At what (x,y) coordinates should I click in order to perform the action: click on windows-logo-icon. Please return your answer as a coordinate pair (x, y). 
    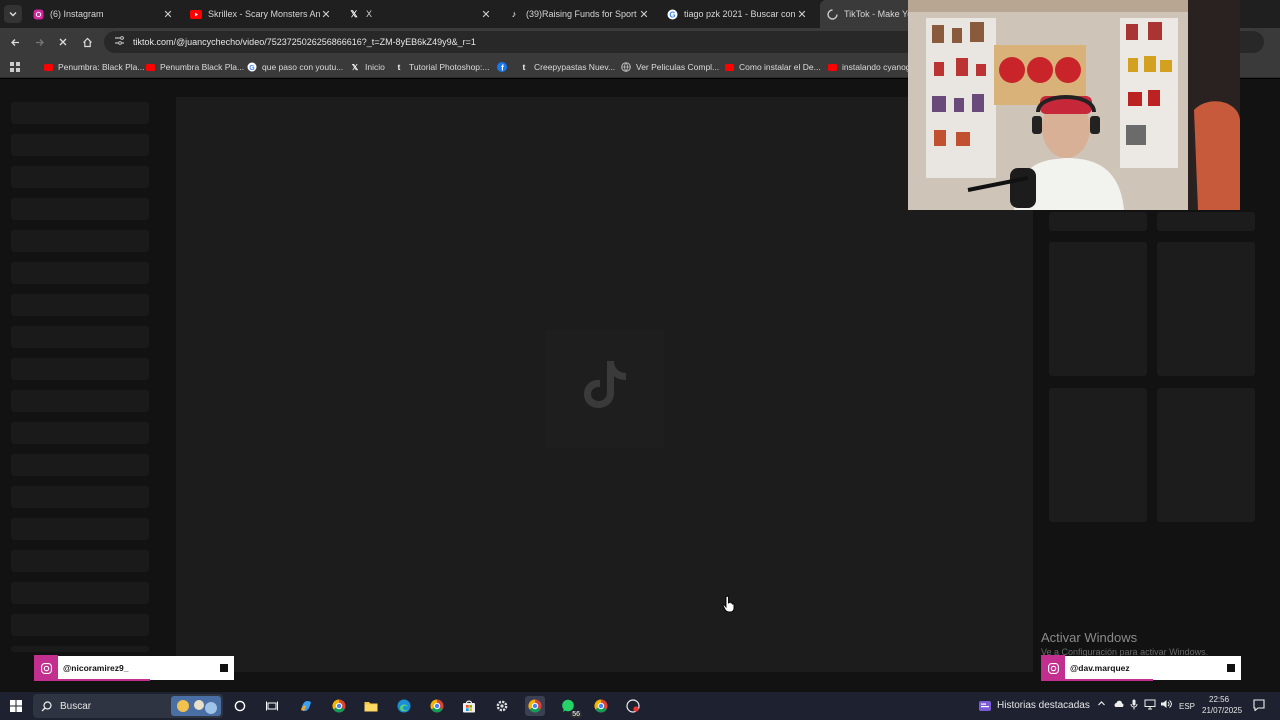
    Looking at the image, I should click on (16, 706).